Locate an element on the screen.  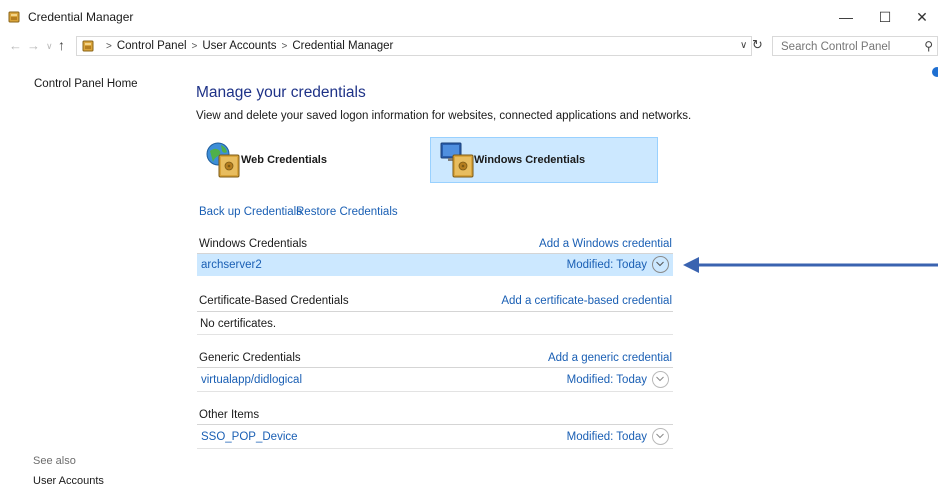
page-title: Manage your credentials is located at coordinates (281, 92).